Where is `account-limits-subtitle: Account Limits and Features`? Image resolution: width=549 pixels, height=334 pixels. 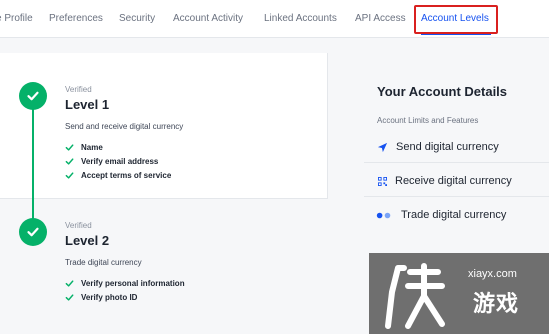 account-limits-subtitle: Account Limits and Features is located at coordinates (428, 120).